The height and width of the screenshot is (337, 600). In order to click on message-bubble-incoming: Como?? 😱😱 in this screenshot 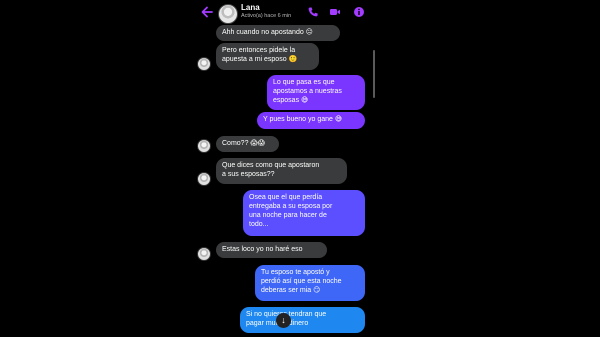, I will do `click(247, 144)`.